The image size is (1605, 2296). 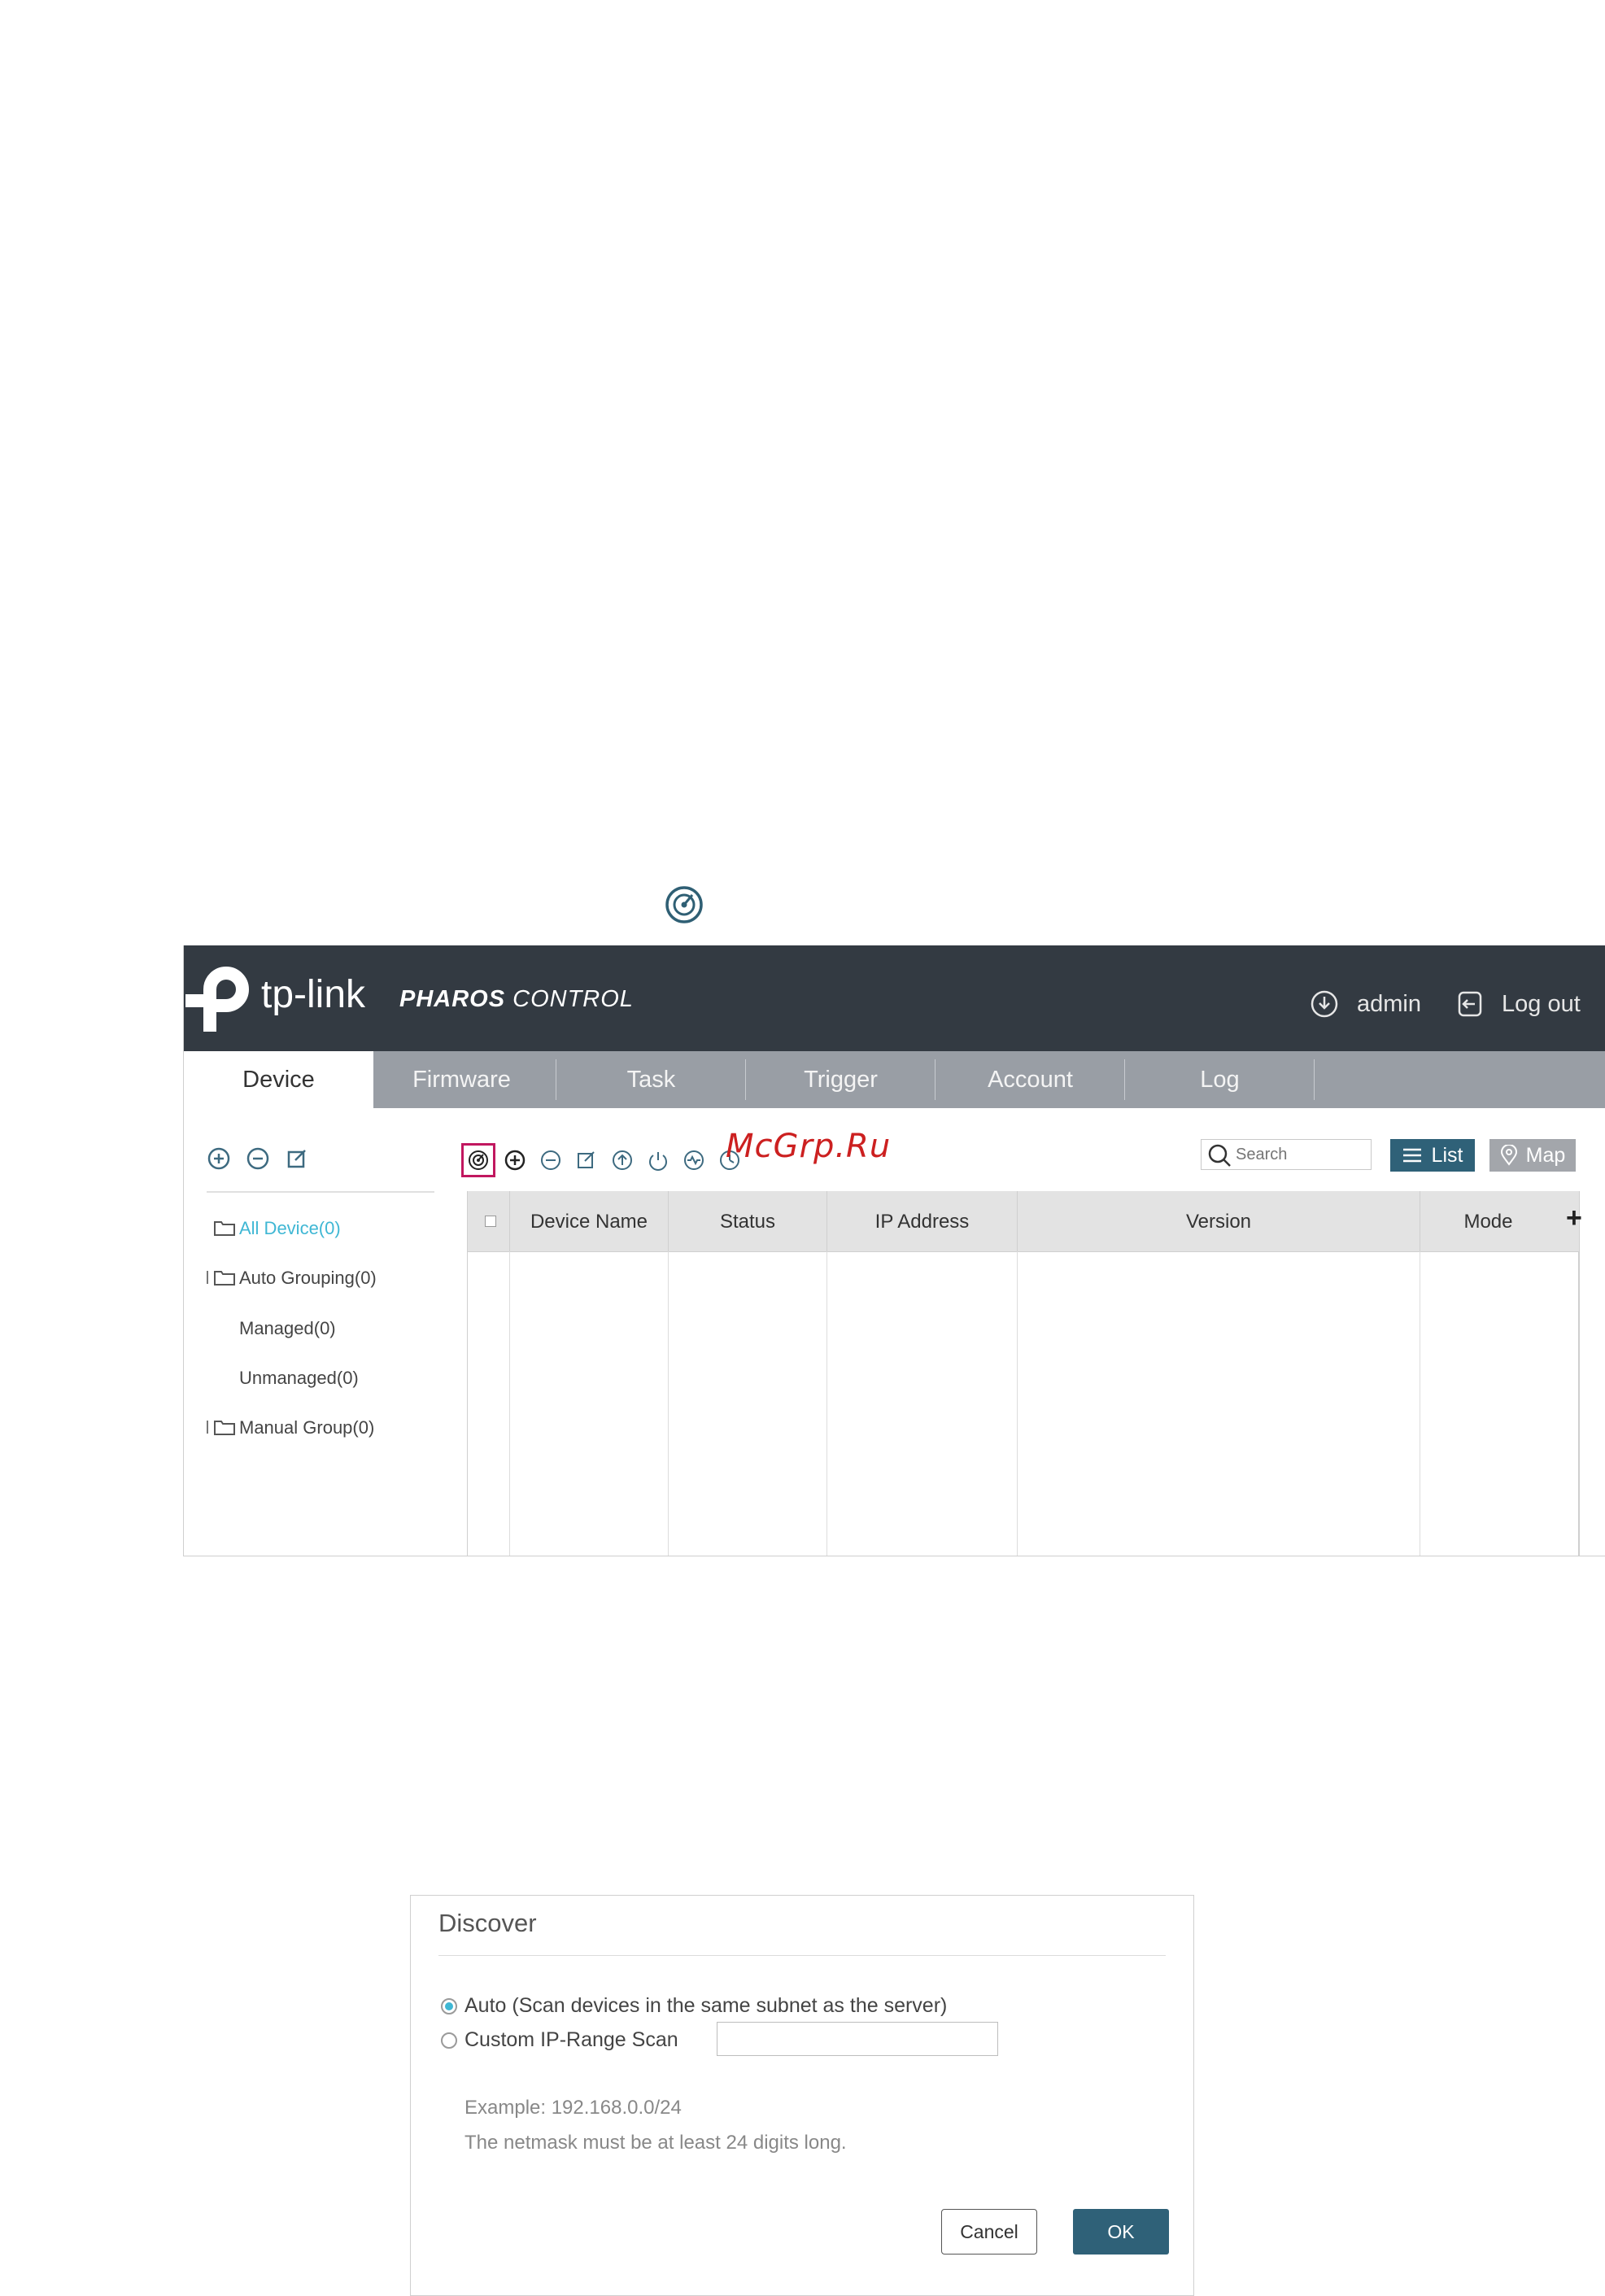 I want to click on column-mode: Mode, so click(x=1488, y=1221).